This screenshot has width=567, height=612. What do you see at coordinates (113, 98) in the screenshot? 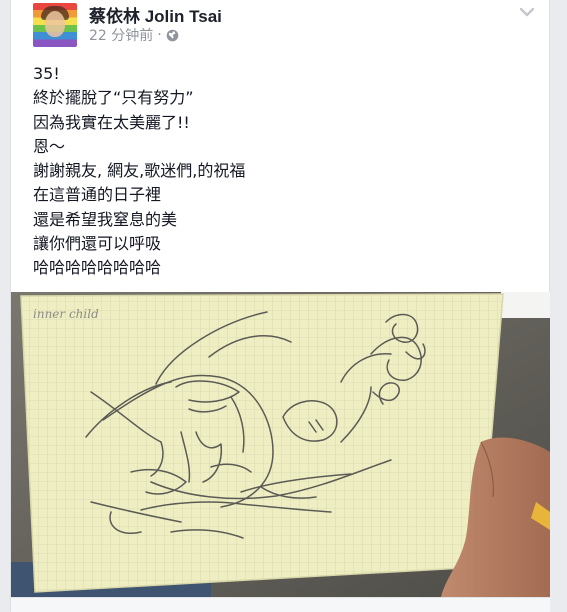
I see `post-line-2: 終於擺脫了“只有努力”` at bounding box center [113, 98].